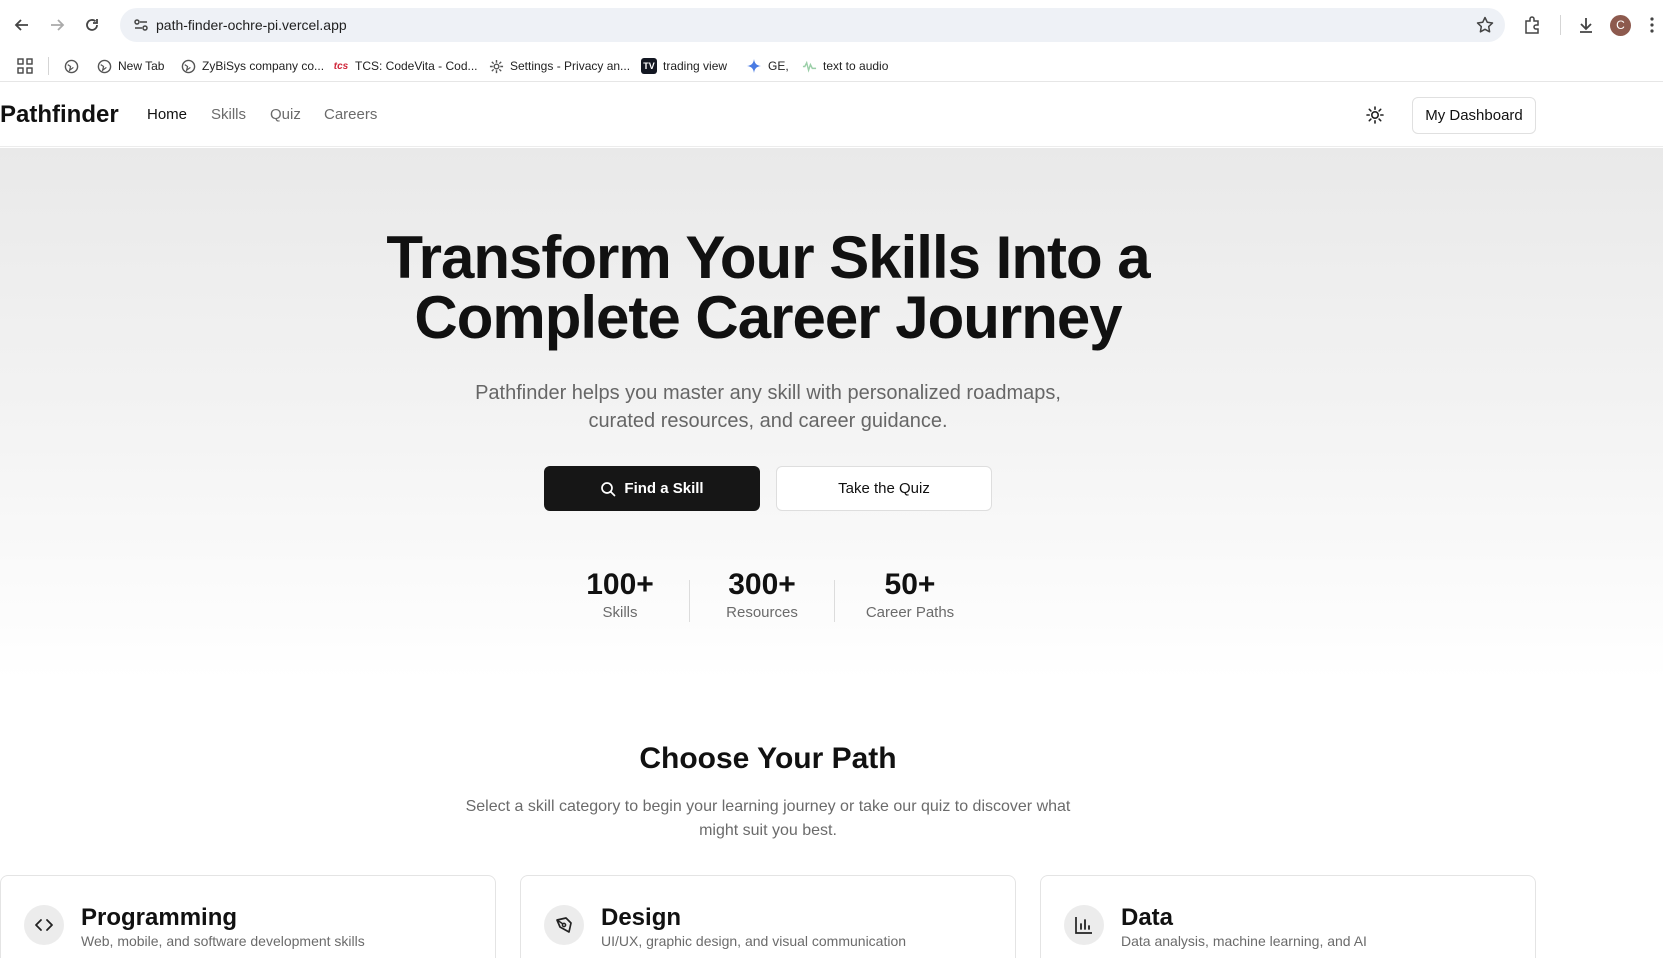 Image resolution: width=1663 pixels, height=958 pixels. Describe the element at coordinates (1147, 917) in the screenshot. I see `card-title: Data` at that location.